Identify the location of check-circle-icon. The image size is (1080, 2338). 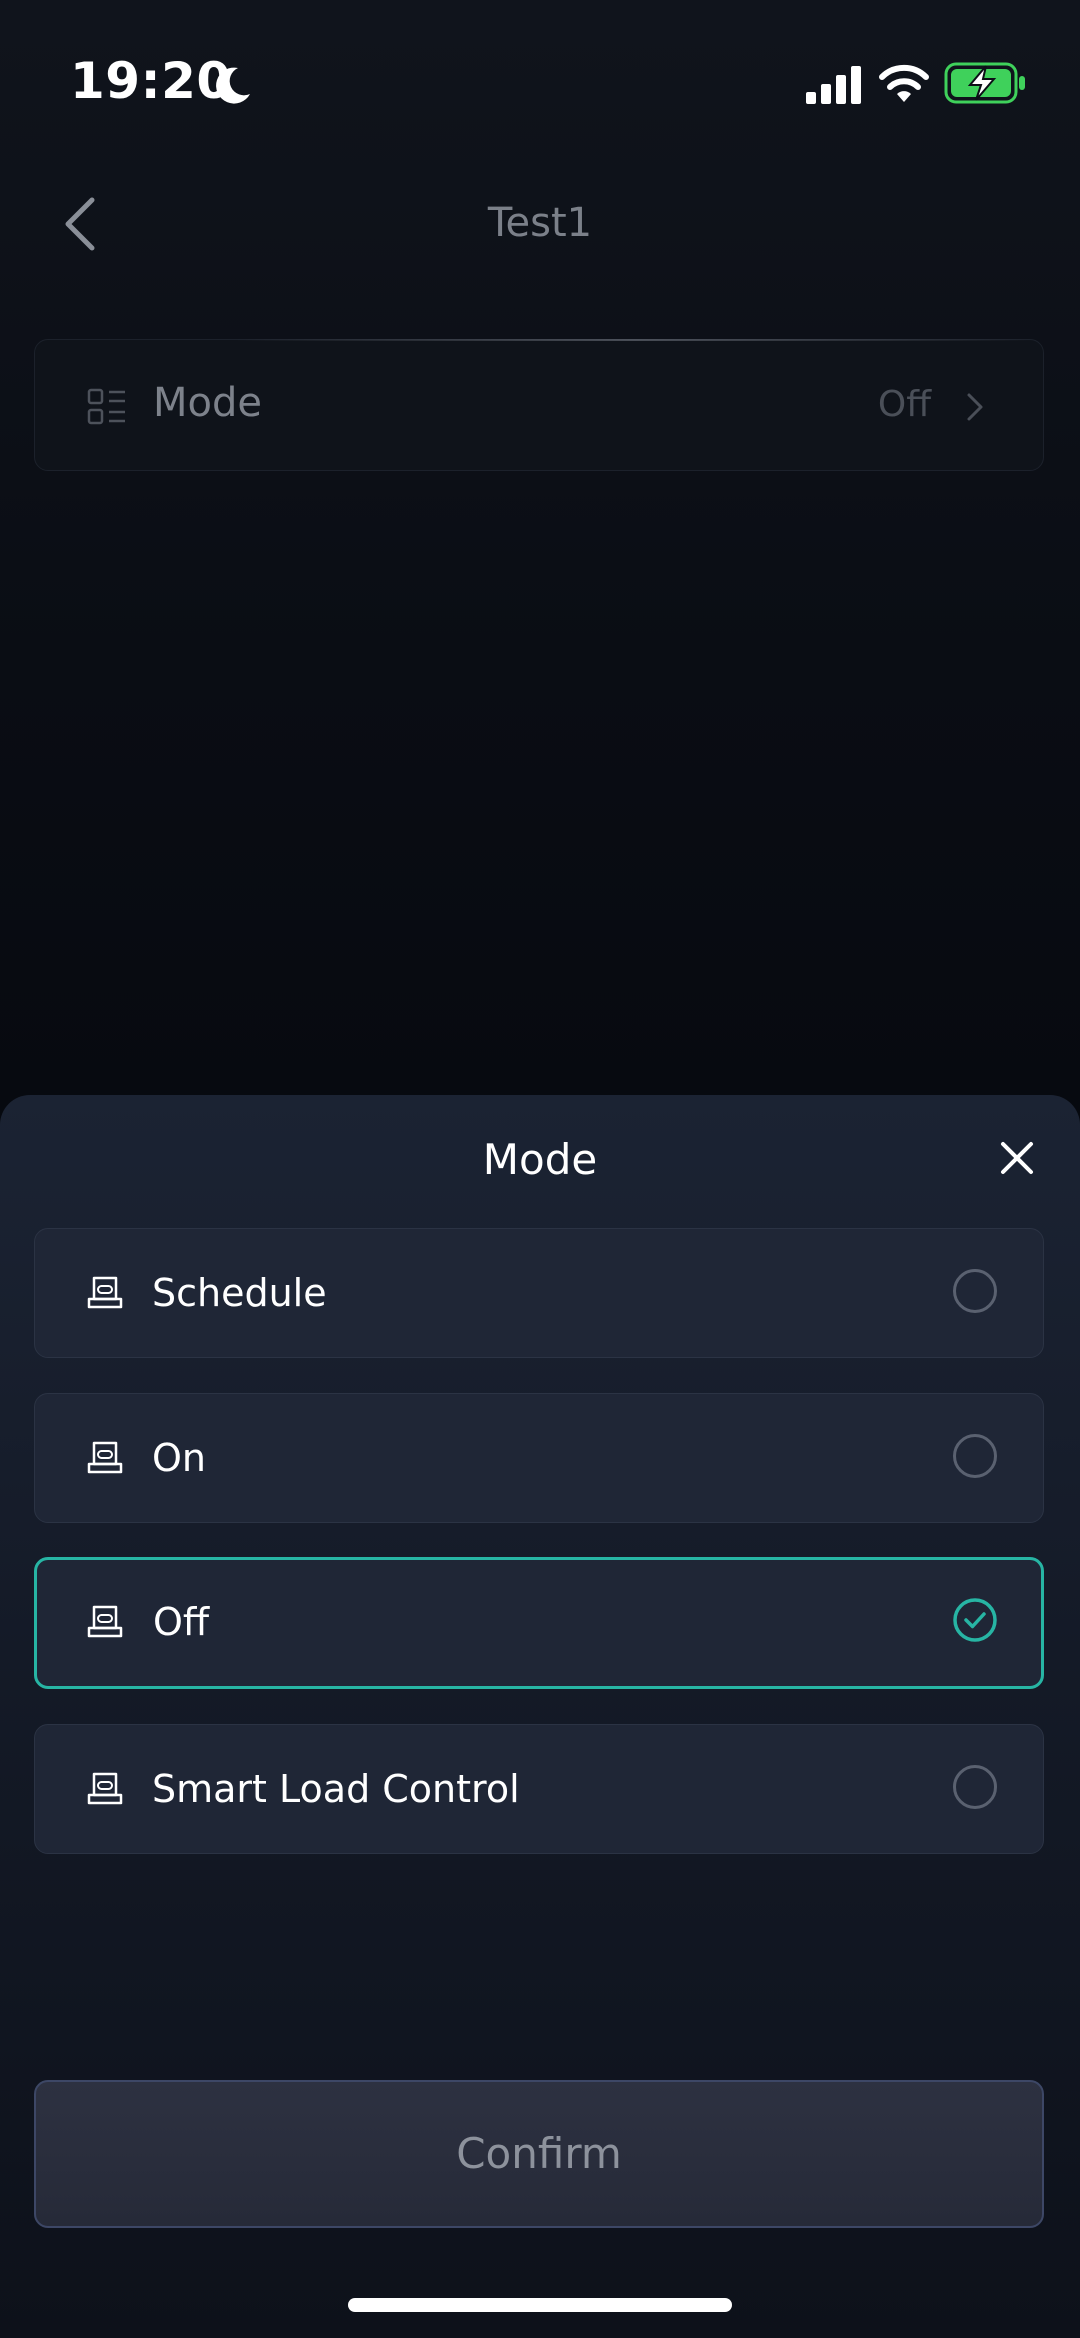
(975, 1620).